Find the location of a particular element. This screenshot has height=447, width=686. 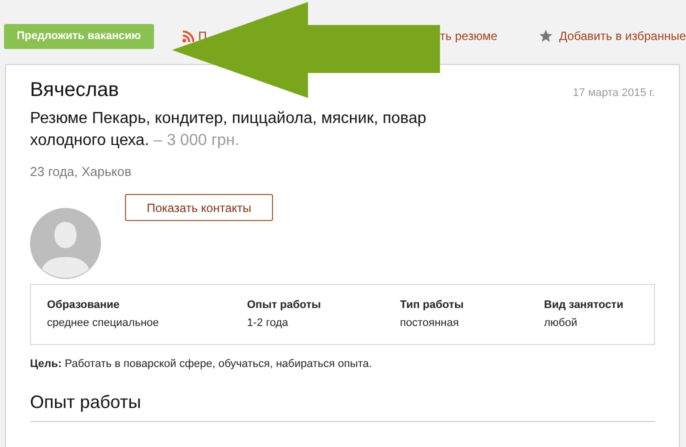

add-favorites-link: Добавить в избранные is located at coordinates (622, 36).